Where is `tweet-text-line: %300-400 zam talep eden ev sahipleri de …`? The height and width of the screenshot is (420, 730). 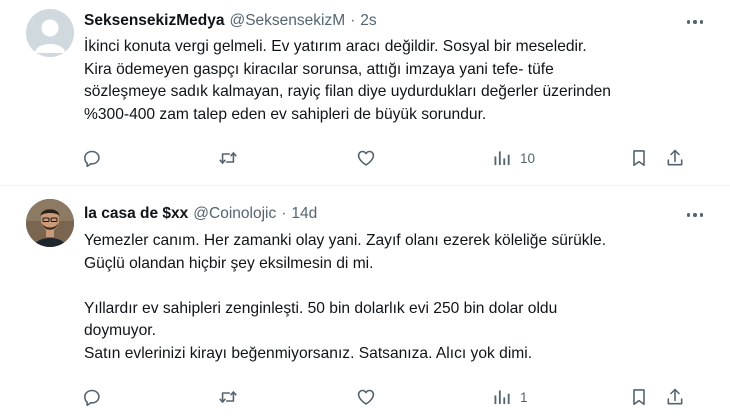 tweet-text-line: %300-400 zam talep eden ev sahipleri de … is located at coordinates (285, 114).